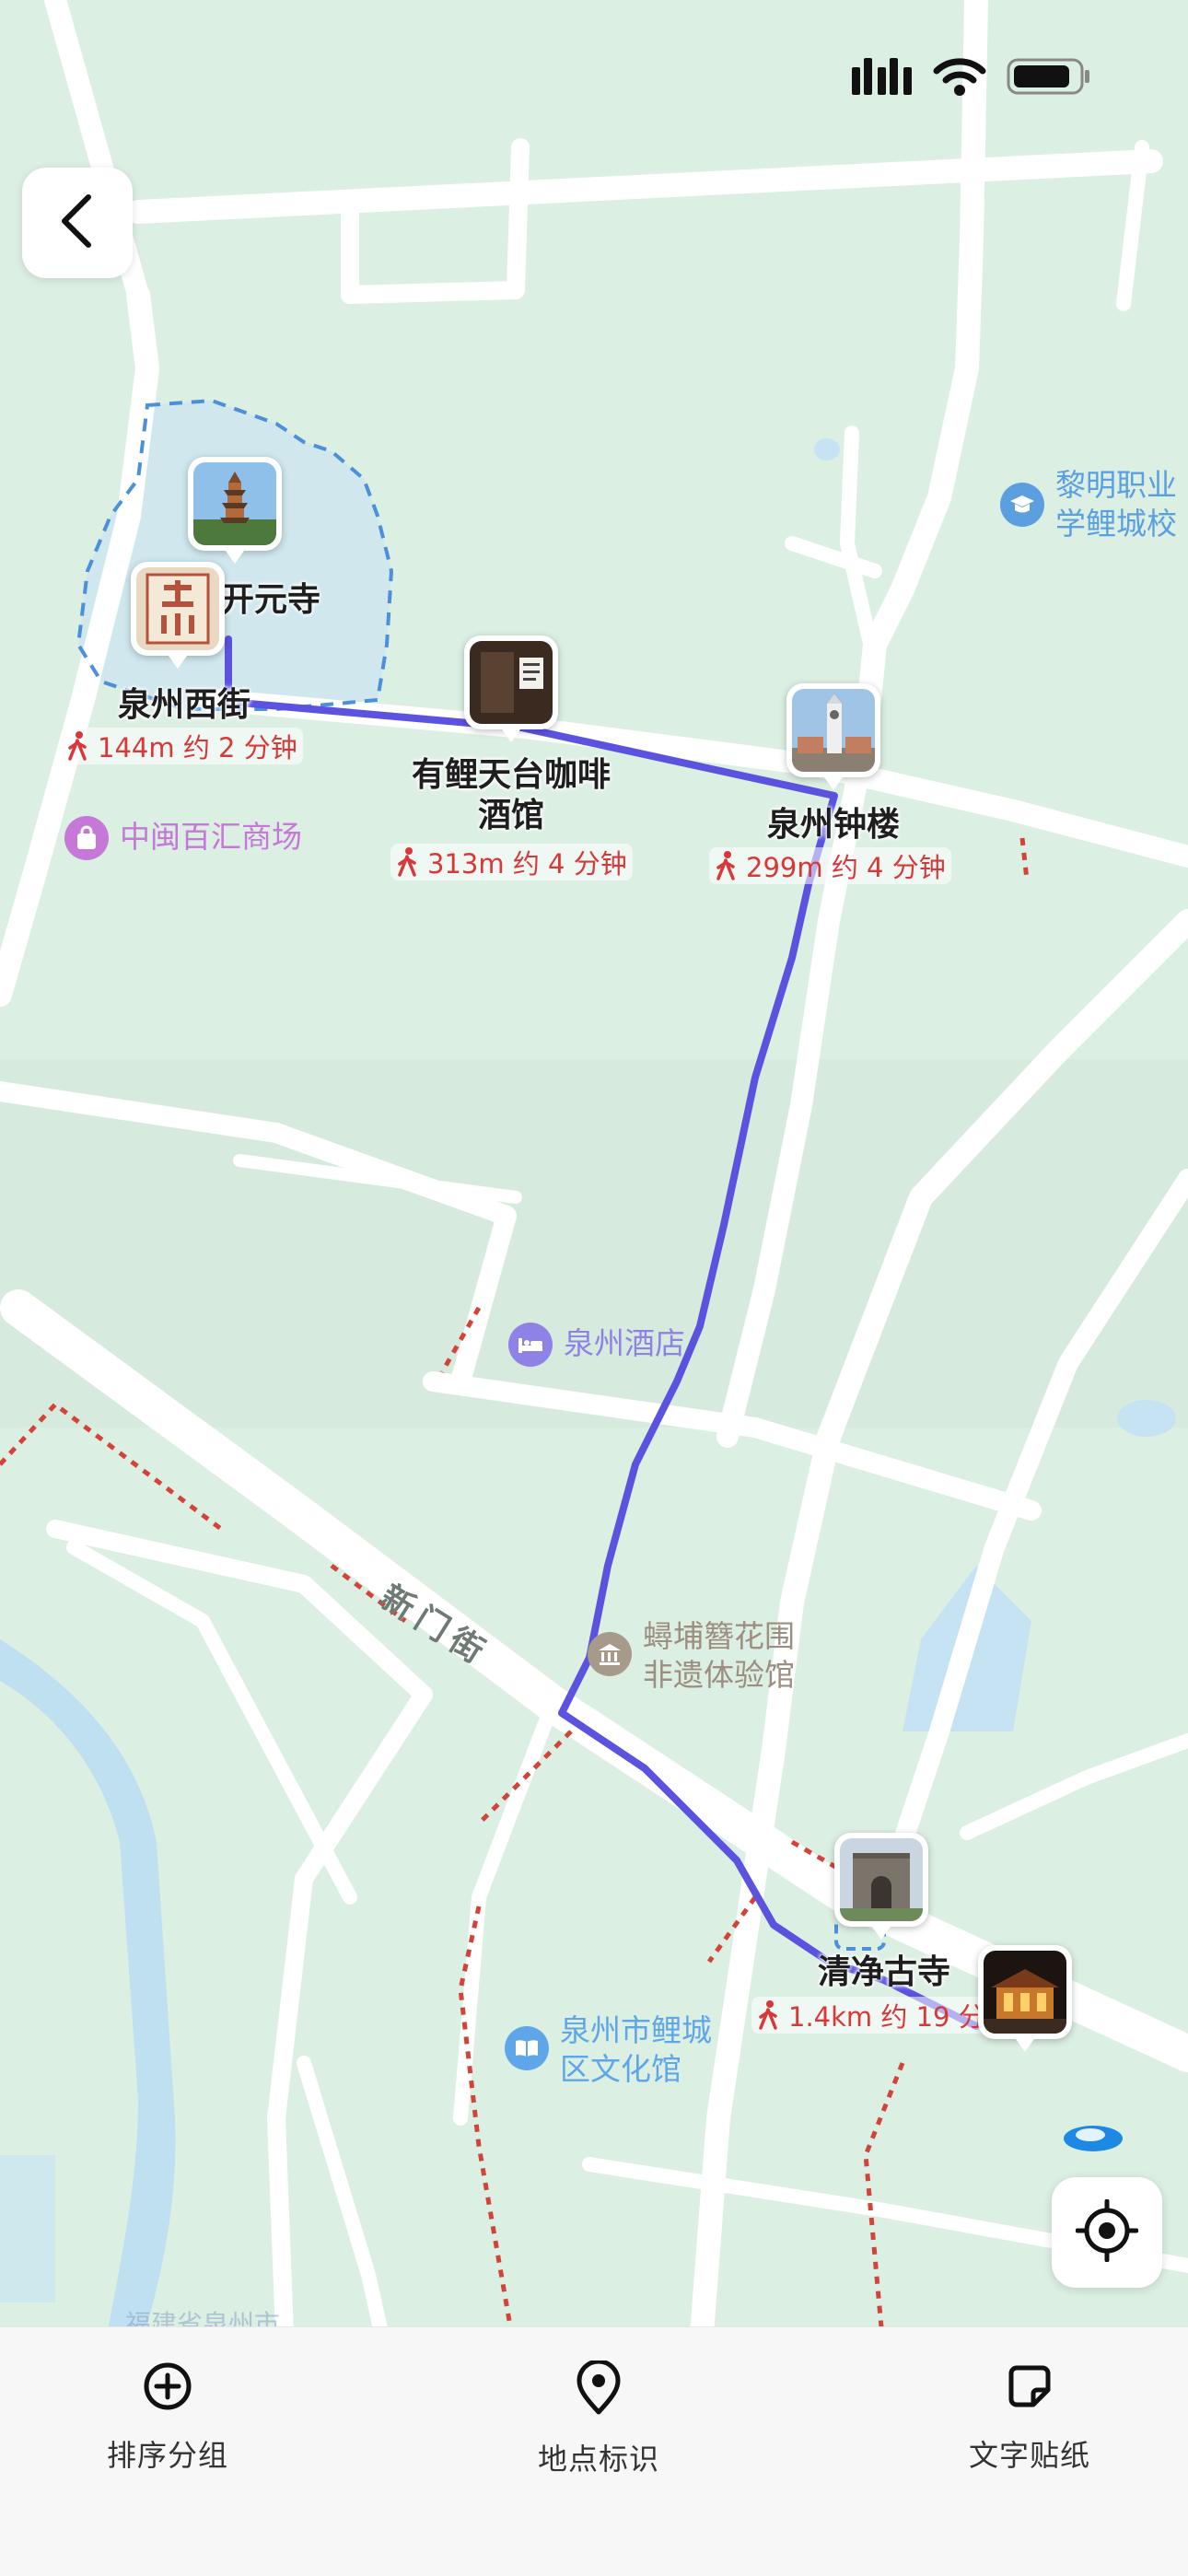 The image size is (1188, 2576). I want to click on mosque-ruins-photo, so click(881, 1880).